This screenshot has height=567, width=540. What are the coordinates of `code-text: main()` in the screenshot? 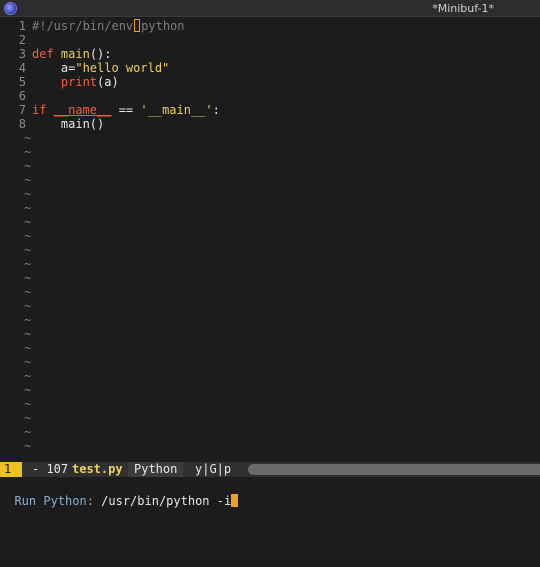 It's located at (68, 124).